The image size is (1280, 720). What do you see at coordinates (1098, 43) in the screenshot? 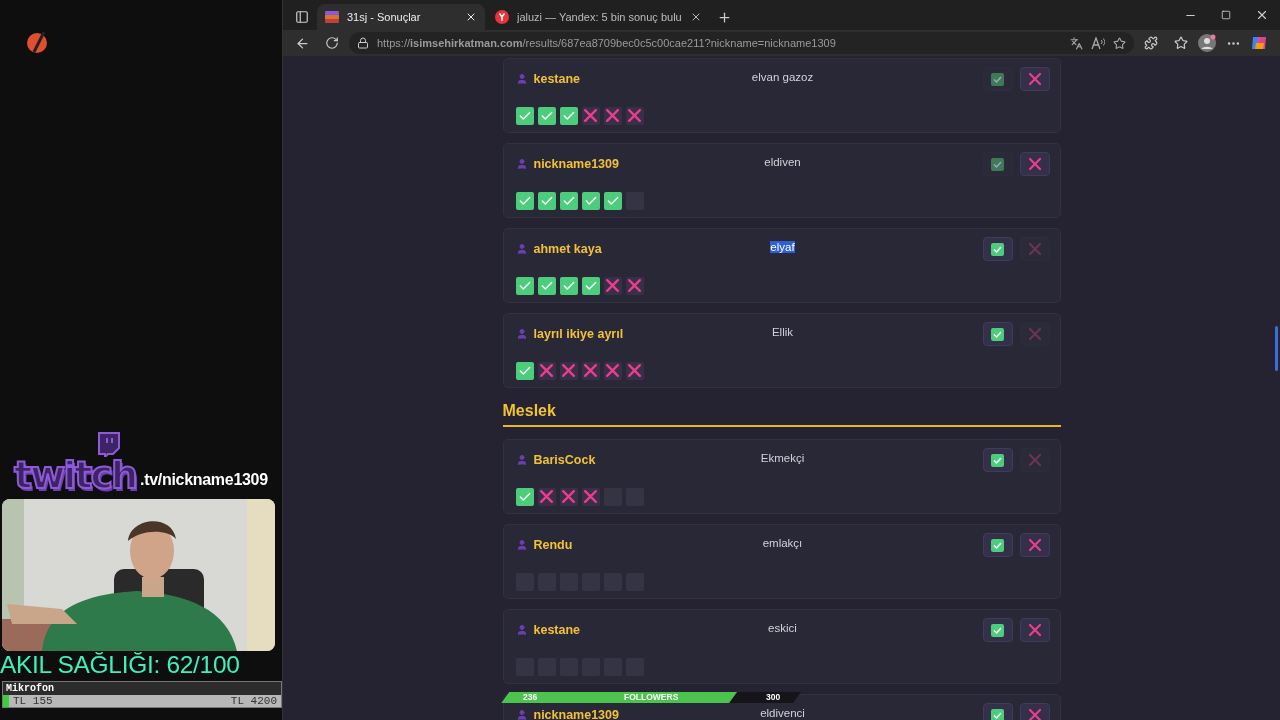
I see `read-aloud-icon` at bounding box center [1098, 43].